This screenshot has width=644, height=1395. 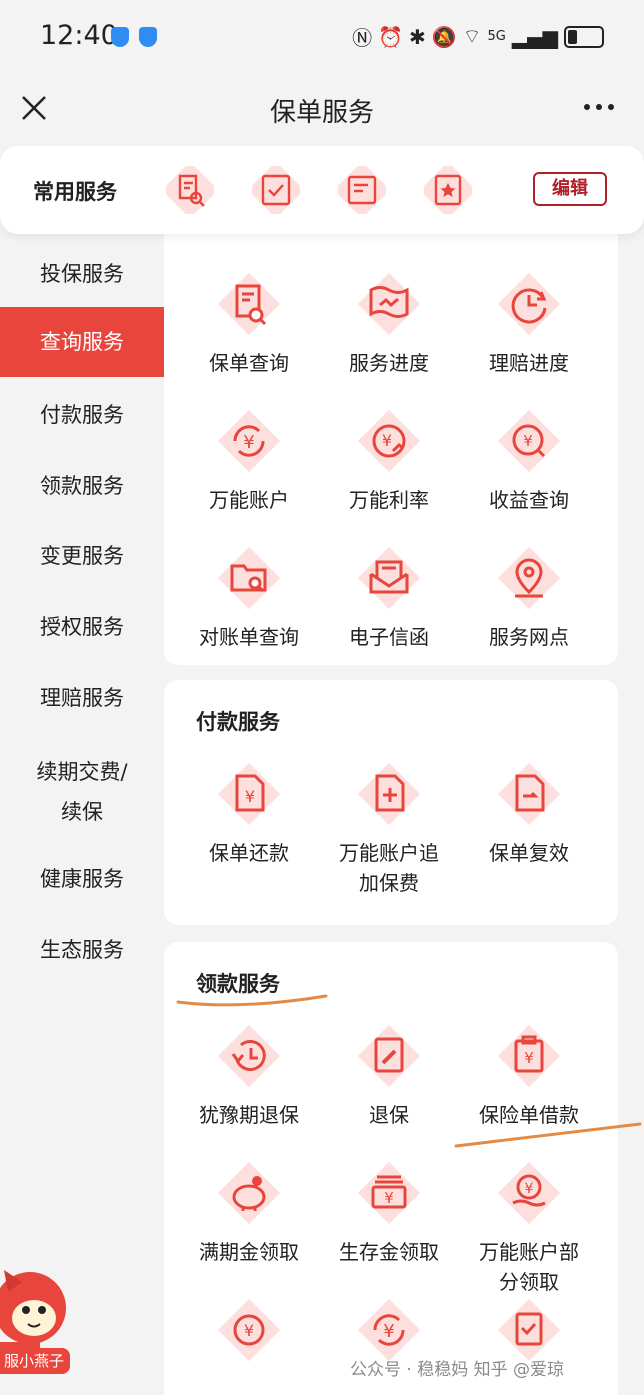 What do you see at coordinates (389, 1252) in the screenshot?
I see `service-label: 生存金领取` at bounding box center [389, 1252].